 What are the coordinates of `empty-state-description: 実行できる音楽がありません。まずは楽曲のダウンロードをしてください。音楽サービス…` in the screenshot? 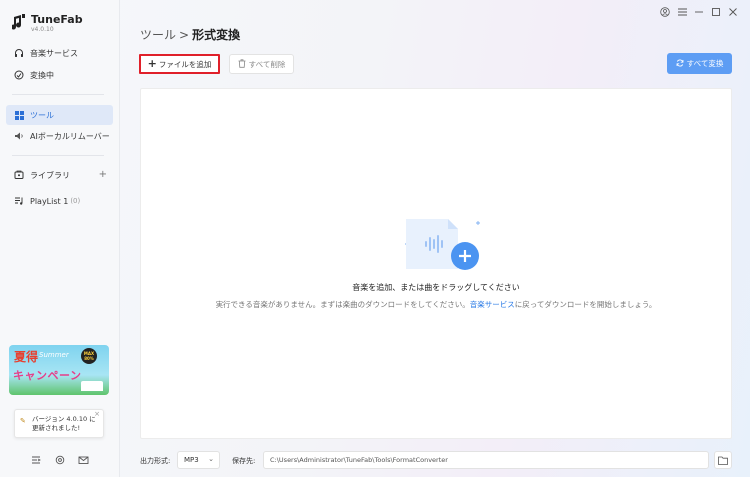 It's located at (436, 304).